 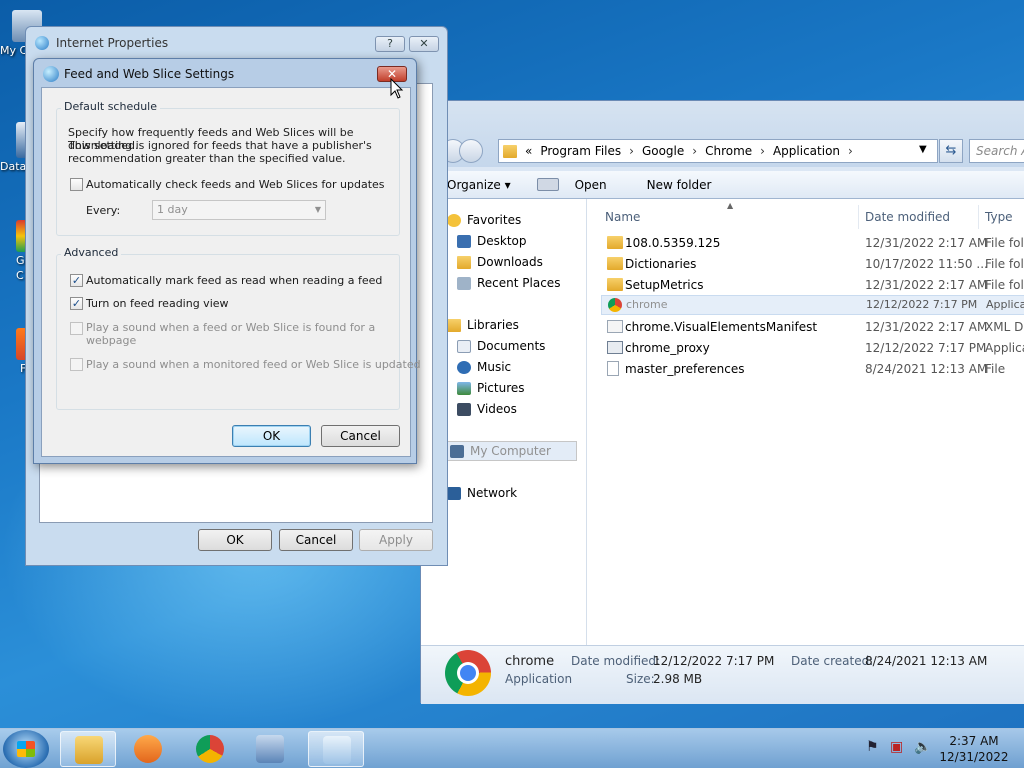 What do you see at coordinates (663, 151) in the screenshot?
I see `breadcrumb-google: Google` at bounding box center [663, 151].